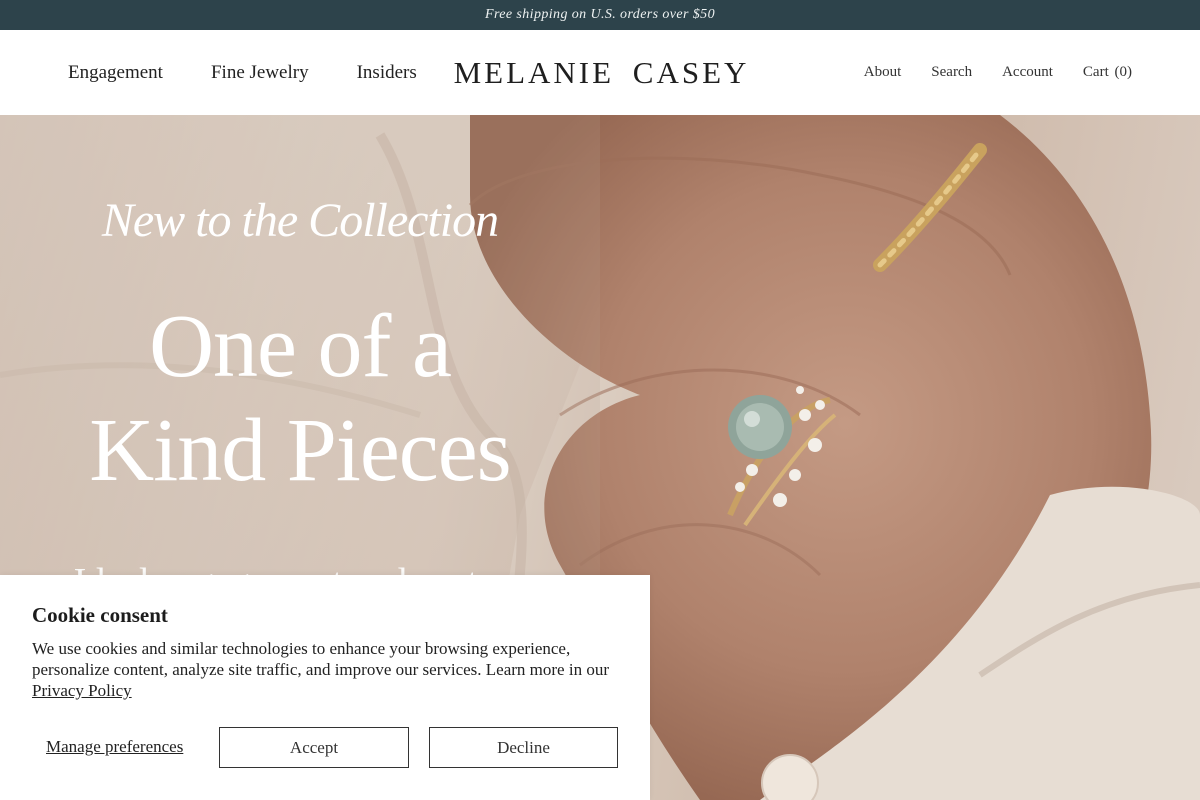 The image size is (1200, 800). Describe the element at coordinates (100, 615) in the screenshot. I see `cookie-title: Cookie consent` at that location.